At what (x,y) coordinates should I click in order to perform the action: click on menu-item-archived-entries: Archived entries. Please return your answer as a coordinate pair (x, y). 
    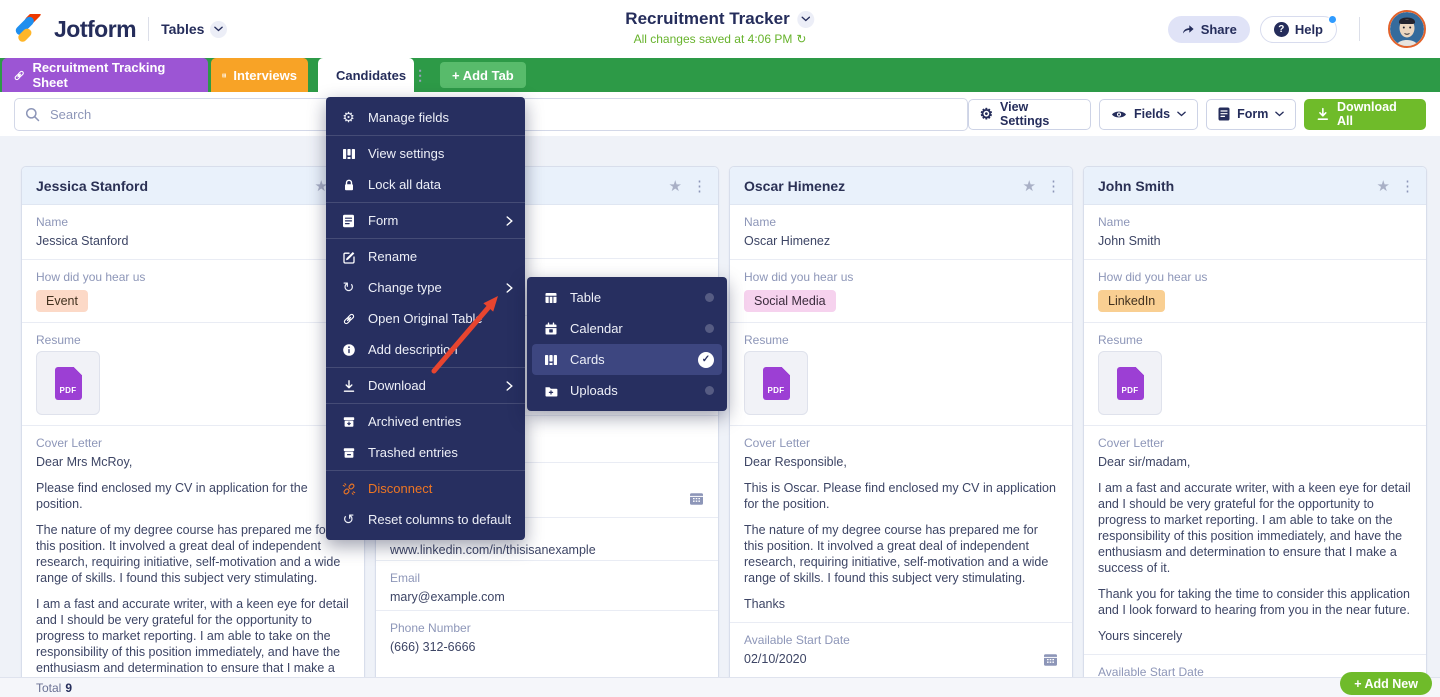
    Looking at the image, I should click on (425, 421).